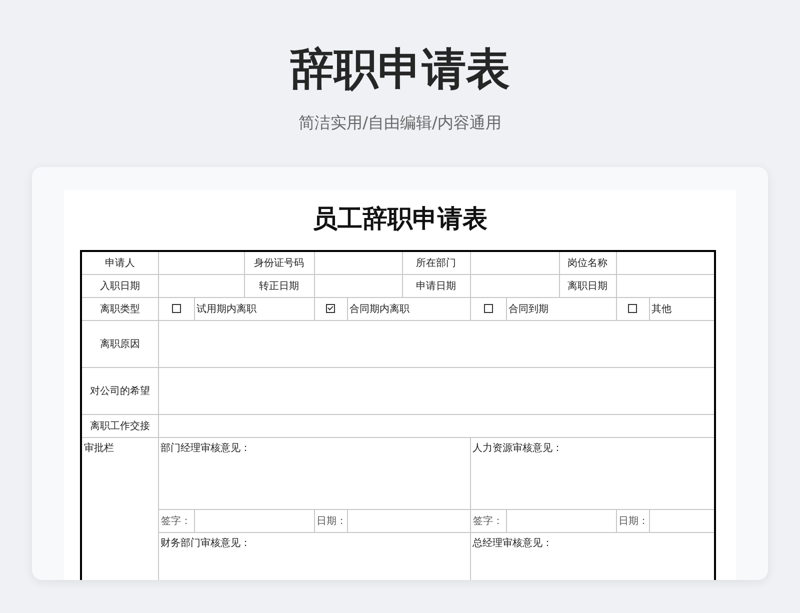 Image resolution: width=800 pixels, height=613 pixels. Describe the element at coordinates (436, 286) in the screenshot. I see `table-cell: 申请日期` at that location.